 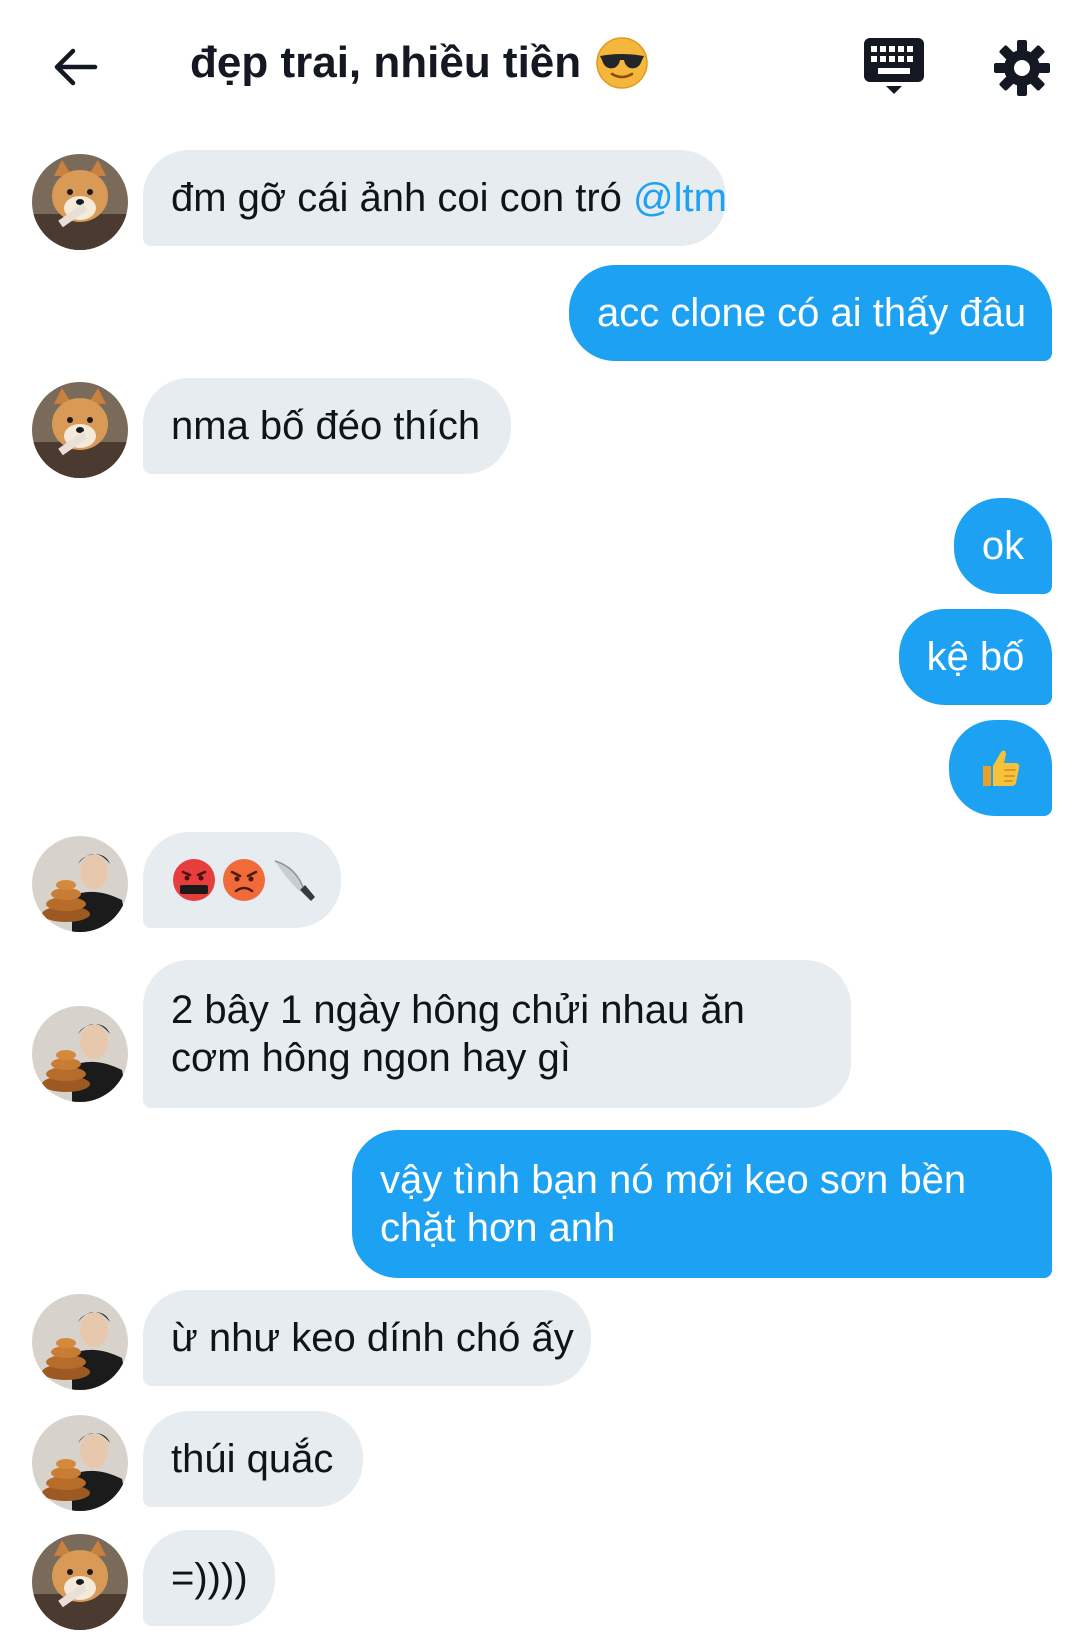 I want to click on message-line: chặt hơn anh, so click(x=498, y=1228).